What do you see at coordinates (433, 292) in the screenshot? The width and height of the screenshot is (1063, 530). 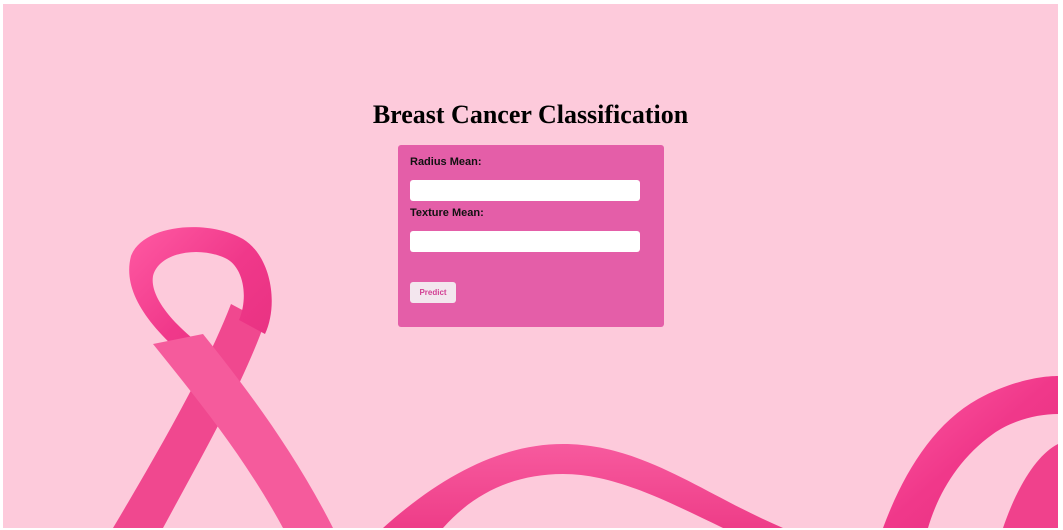 I see `predict-button: Predict` at bounding box center [433, 292].